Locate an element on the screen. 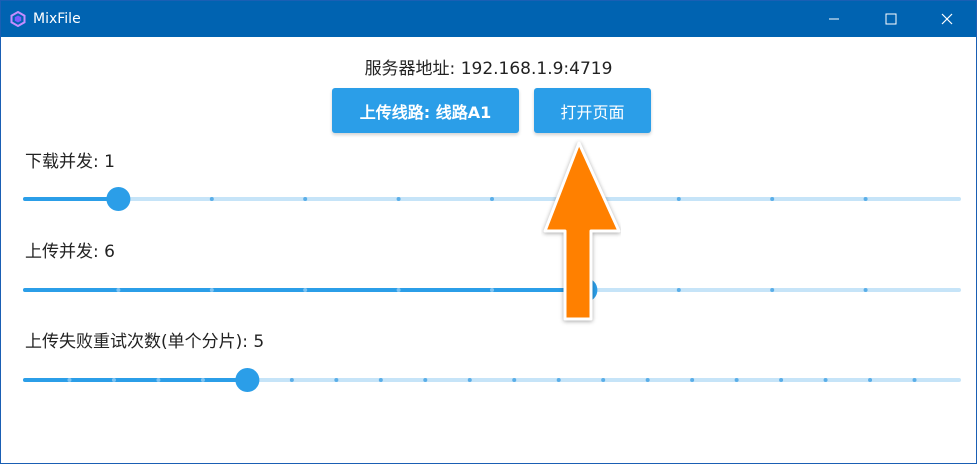 Image resolution: width=977 pixels, height=464 pixels. minimize-icon is located at coordinates (834, 19).